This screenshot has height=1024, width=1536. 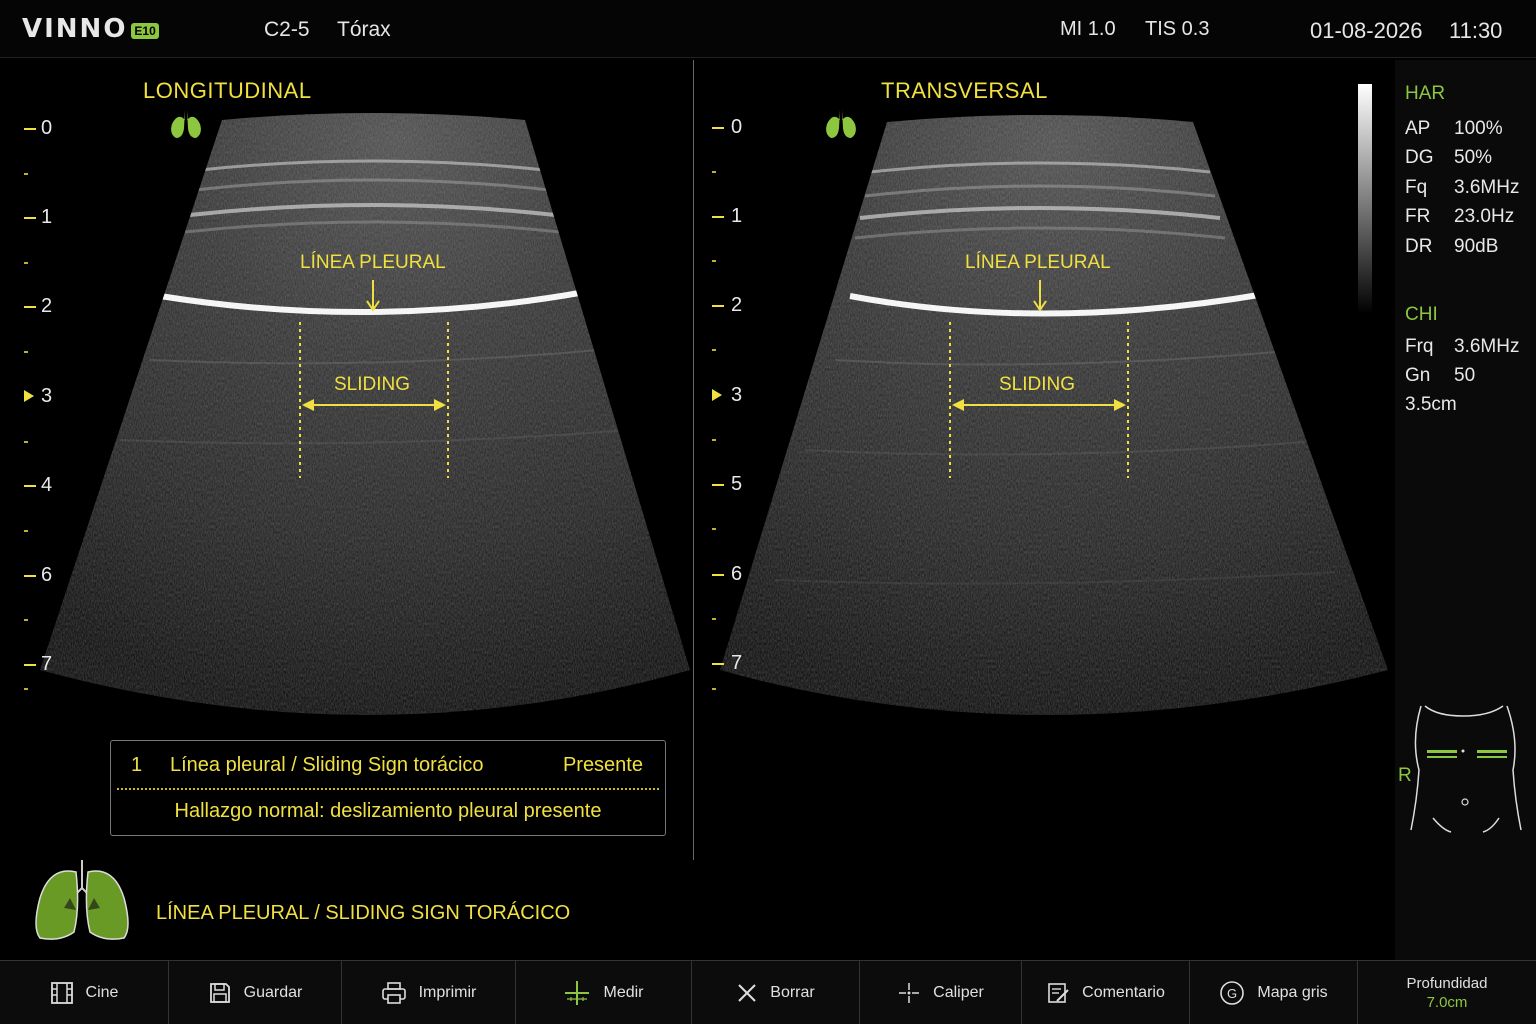 I want to click on cine-button: Cine, so click(x=84, y=992).